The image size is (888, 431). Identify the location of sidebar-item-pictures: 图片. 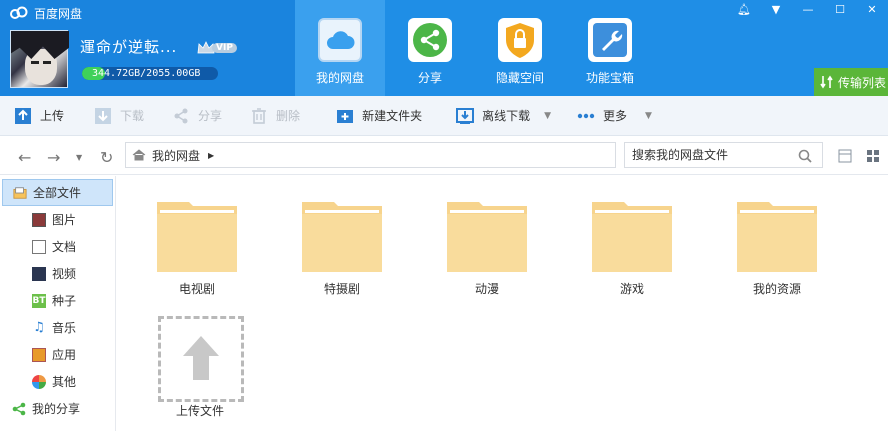
(57, 219).